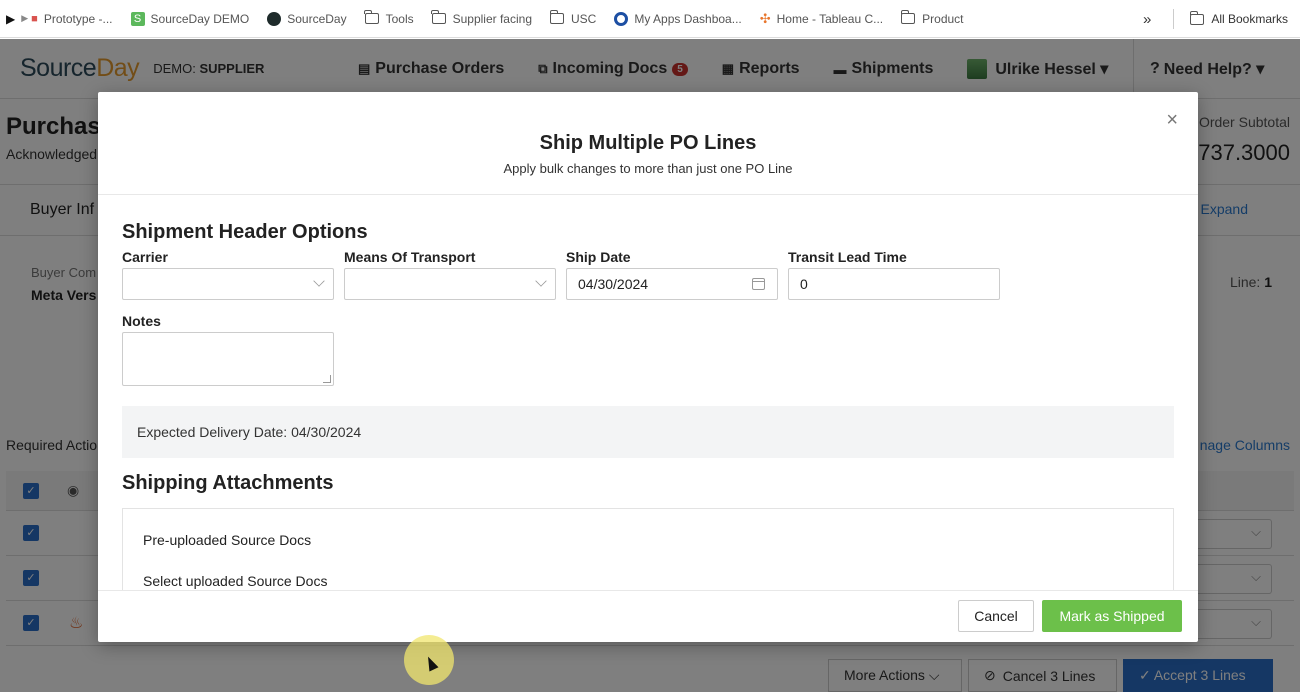  I want to click on means-of-transport-label: Means Of Transport, so click(410, 257).